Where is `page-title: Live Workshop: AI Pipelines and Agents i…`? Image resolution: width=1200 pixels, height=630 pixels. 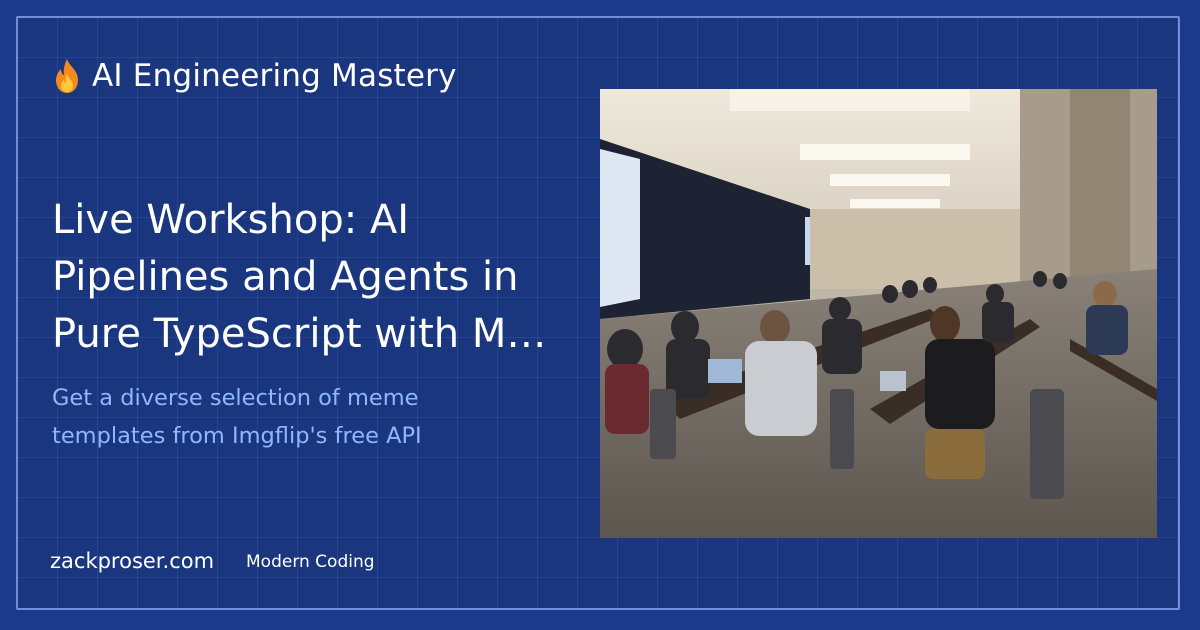 page-title: Live Workshop: AI Pipelines and Agents i… is located at coordinates (322, 277).